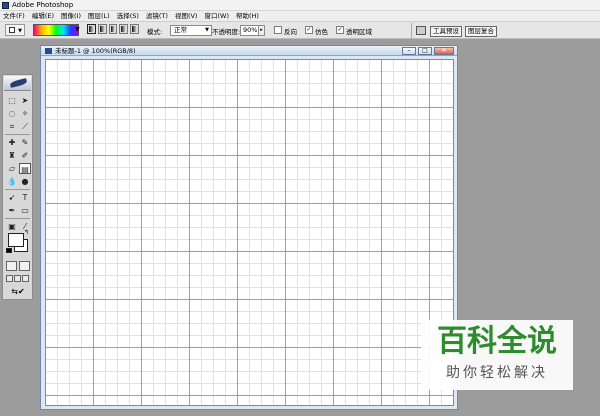 The width and height of the screenshot is (600, 416). What do you see at coordinates (124, 29) in the screenshot?
I see `reflected-gradient-button` at bounding box center [124, 29].